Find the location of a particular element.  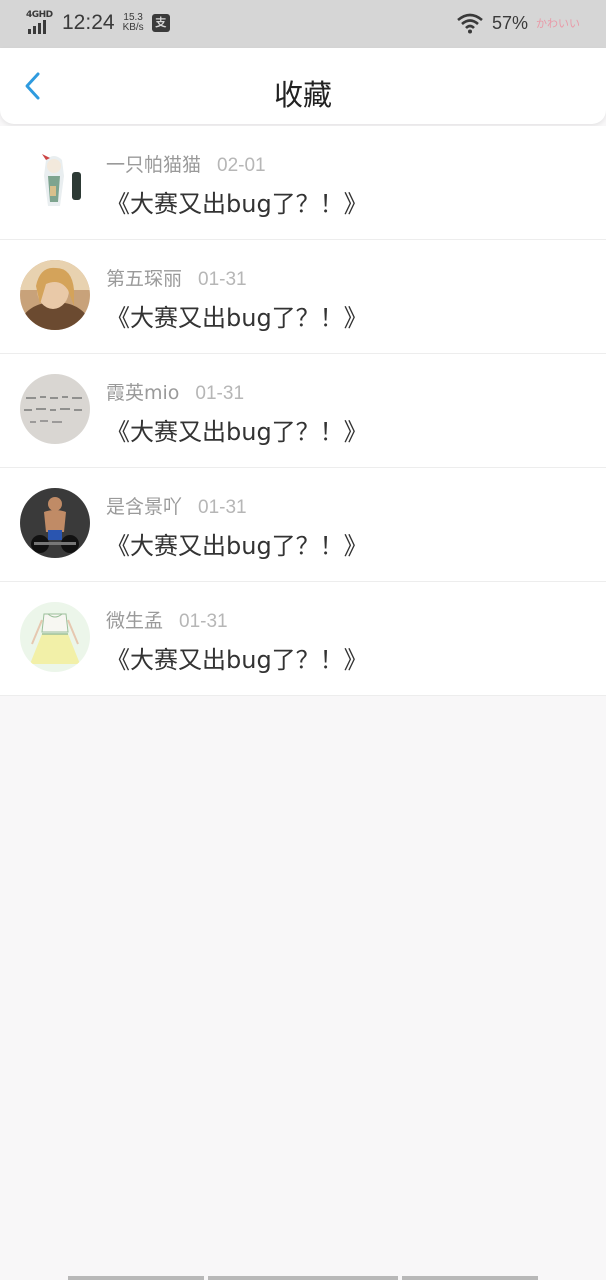

bottom-indicator is located at coordinates (303, 1278).